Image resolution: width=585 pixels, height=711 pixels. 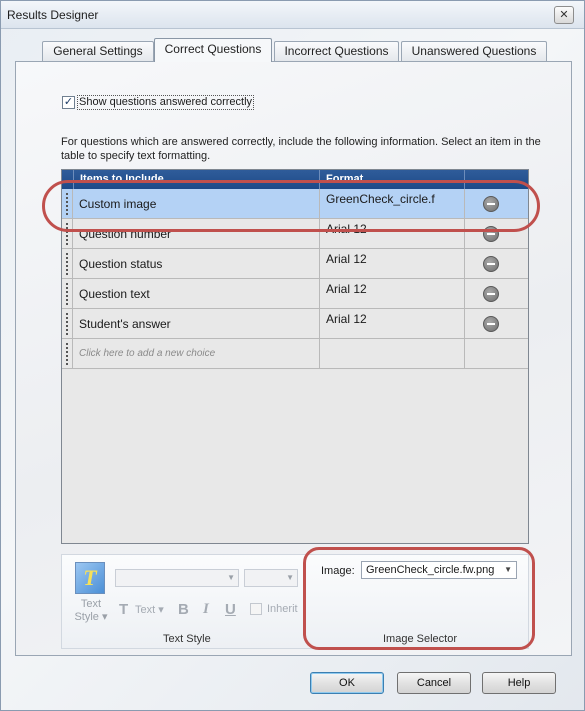 I want to click on image-label: Image:, so click(x=338, y=571).